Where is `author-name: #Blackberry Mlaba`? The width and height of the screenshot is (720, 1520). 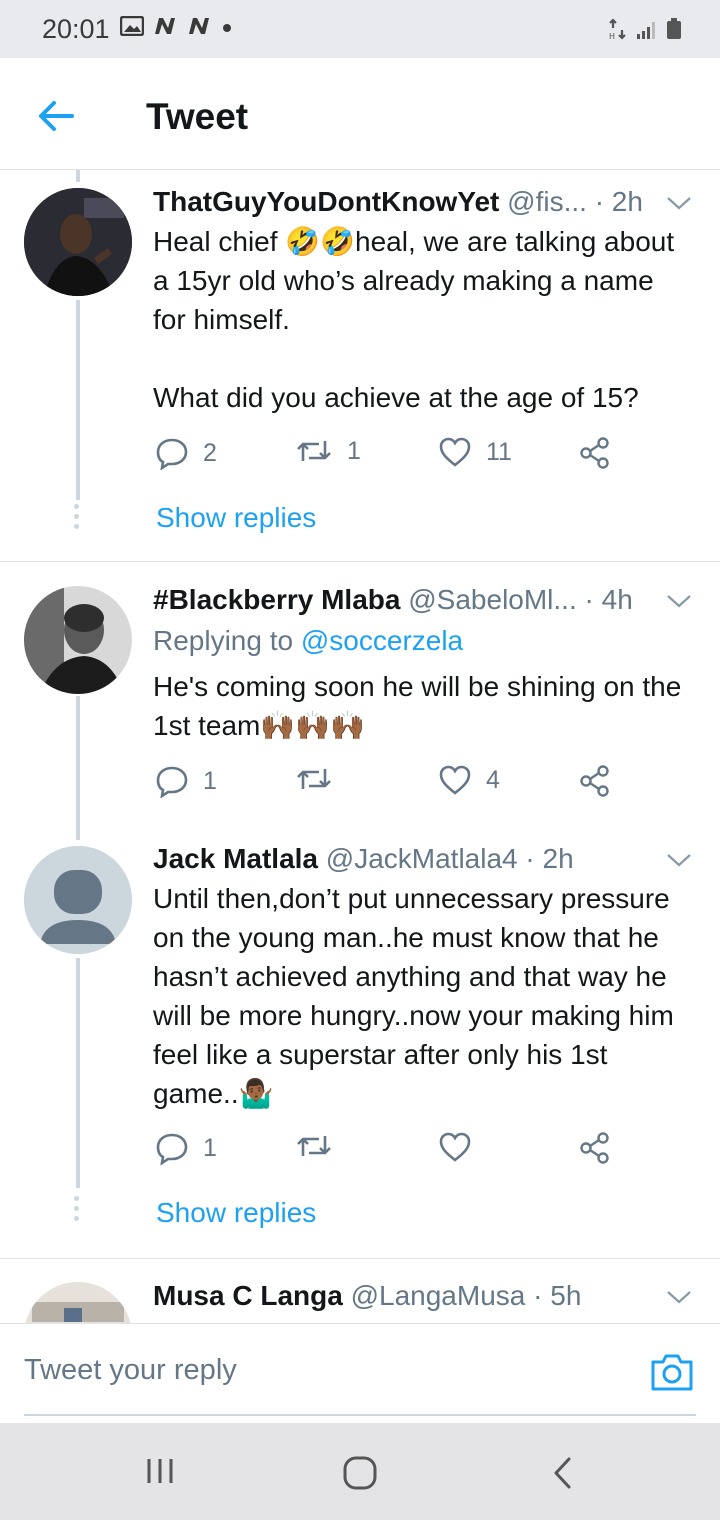
author-name: #Blackberry Mlaba is located at coordinates (276, 599).